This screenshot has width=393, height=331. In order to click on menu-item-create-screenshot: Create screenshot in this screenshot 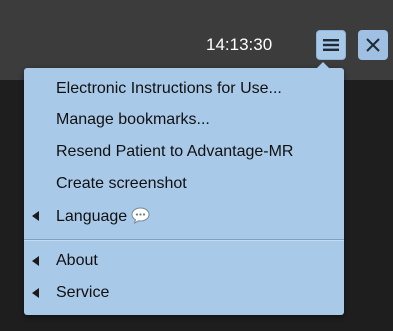, I will do `click(184, 184)`.